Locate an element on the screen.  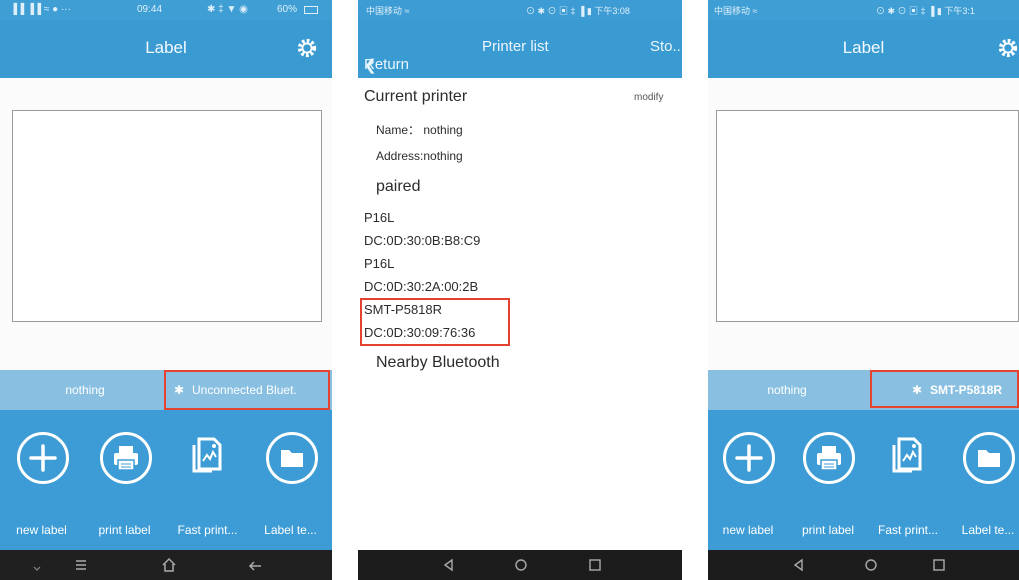
status-bar: ▐▐ ▐▐ ≈ ● ··· 09:44 ✱ ‡ ▼ ◉ 60% is located at coordinates (166, 10).